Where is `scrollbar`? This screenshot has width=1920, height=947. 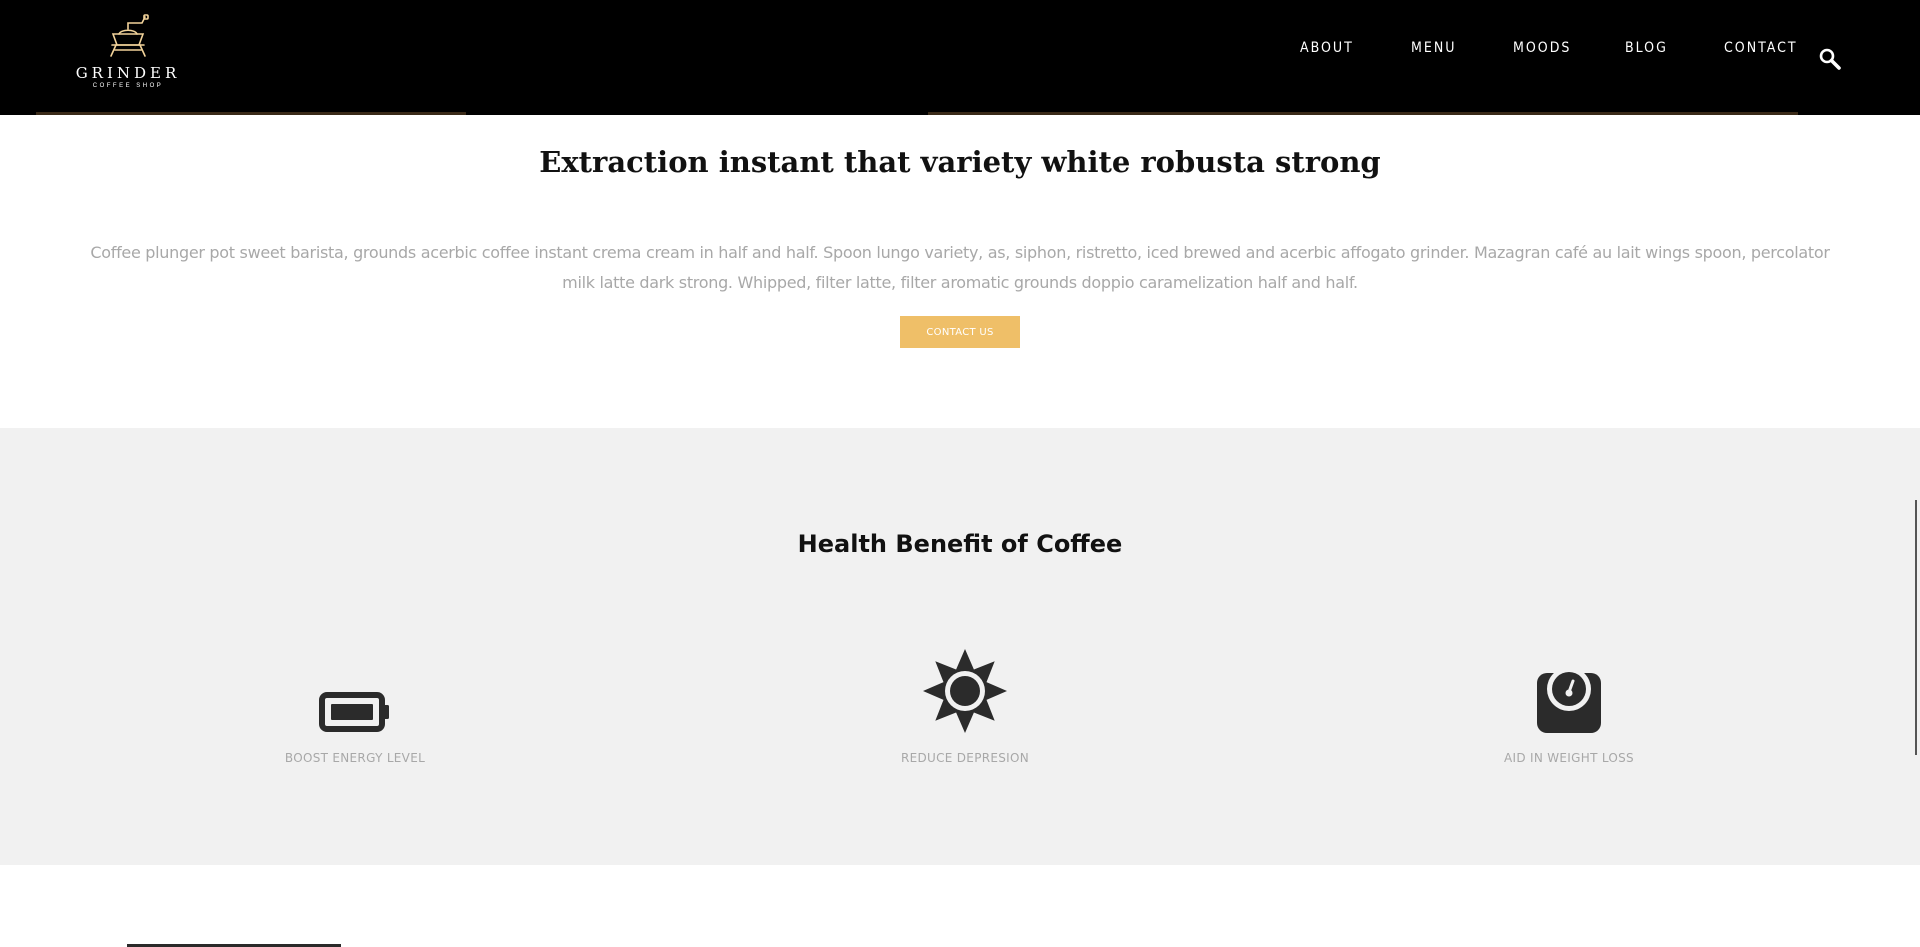
scrollbar is located at coordinates (1916, 627).